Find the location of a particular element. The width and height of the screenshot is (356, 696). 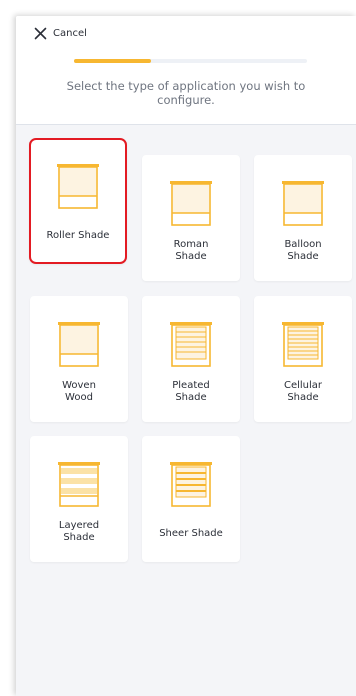

card-label: Sheer Shade is located at coordinates (191, 533).